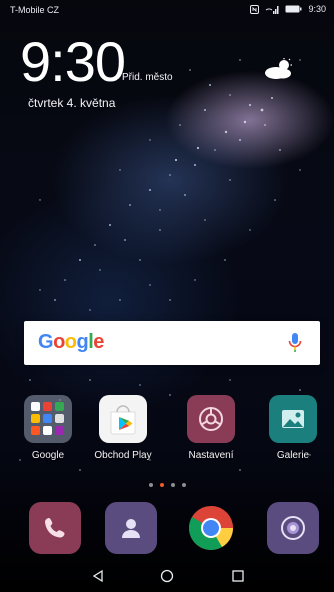 Image resolution: width=334 pixels, height=592 pixels. I want to click on signal-icon, so click(272, 9).